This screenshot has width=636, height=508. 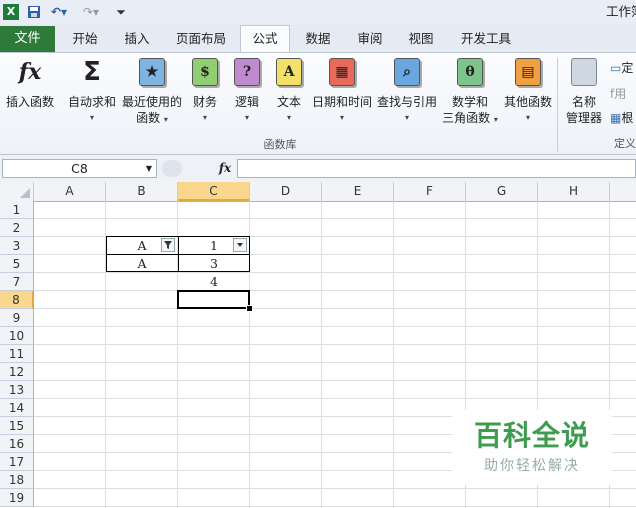 I want to click on tab-file: 文件, so click(x=27, y=39).